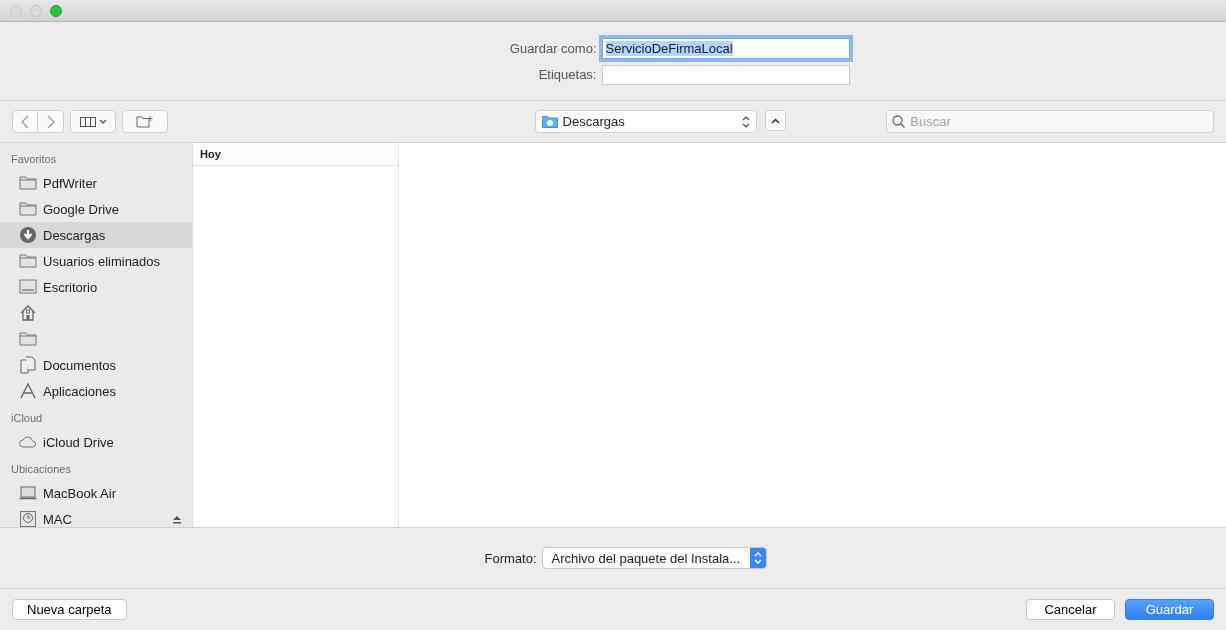  What do you see at coordinates (1050, 121) in the screenshot?
I see `search-field: Buscar` at bounding box center [1050, 121].